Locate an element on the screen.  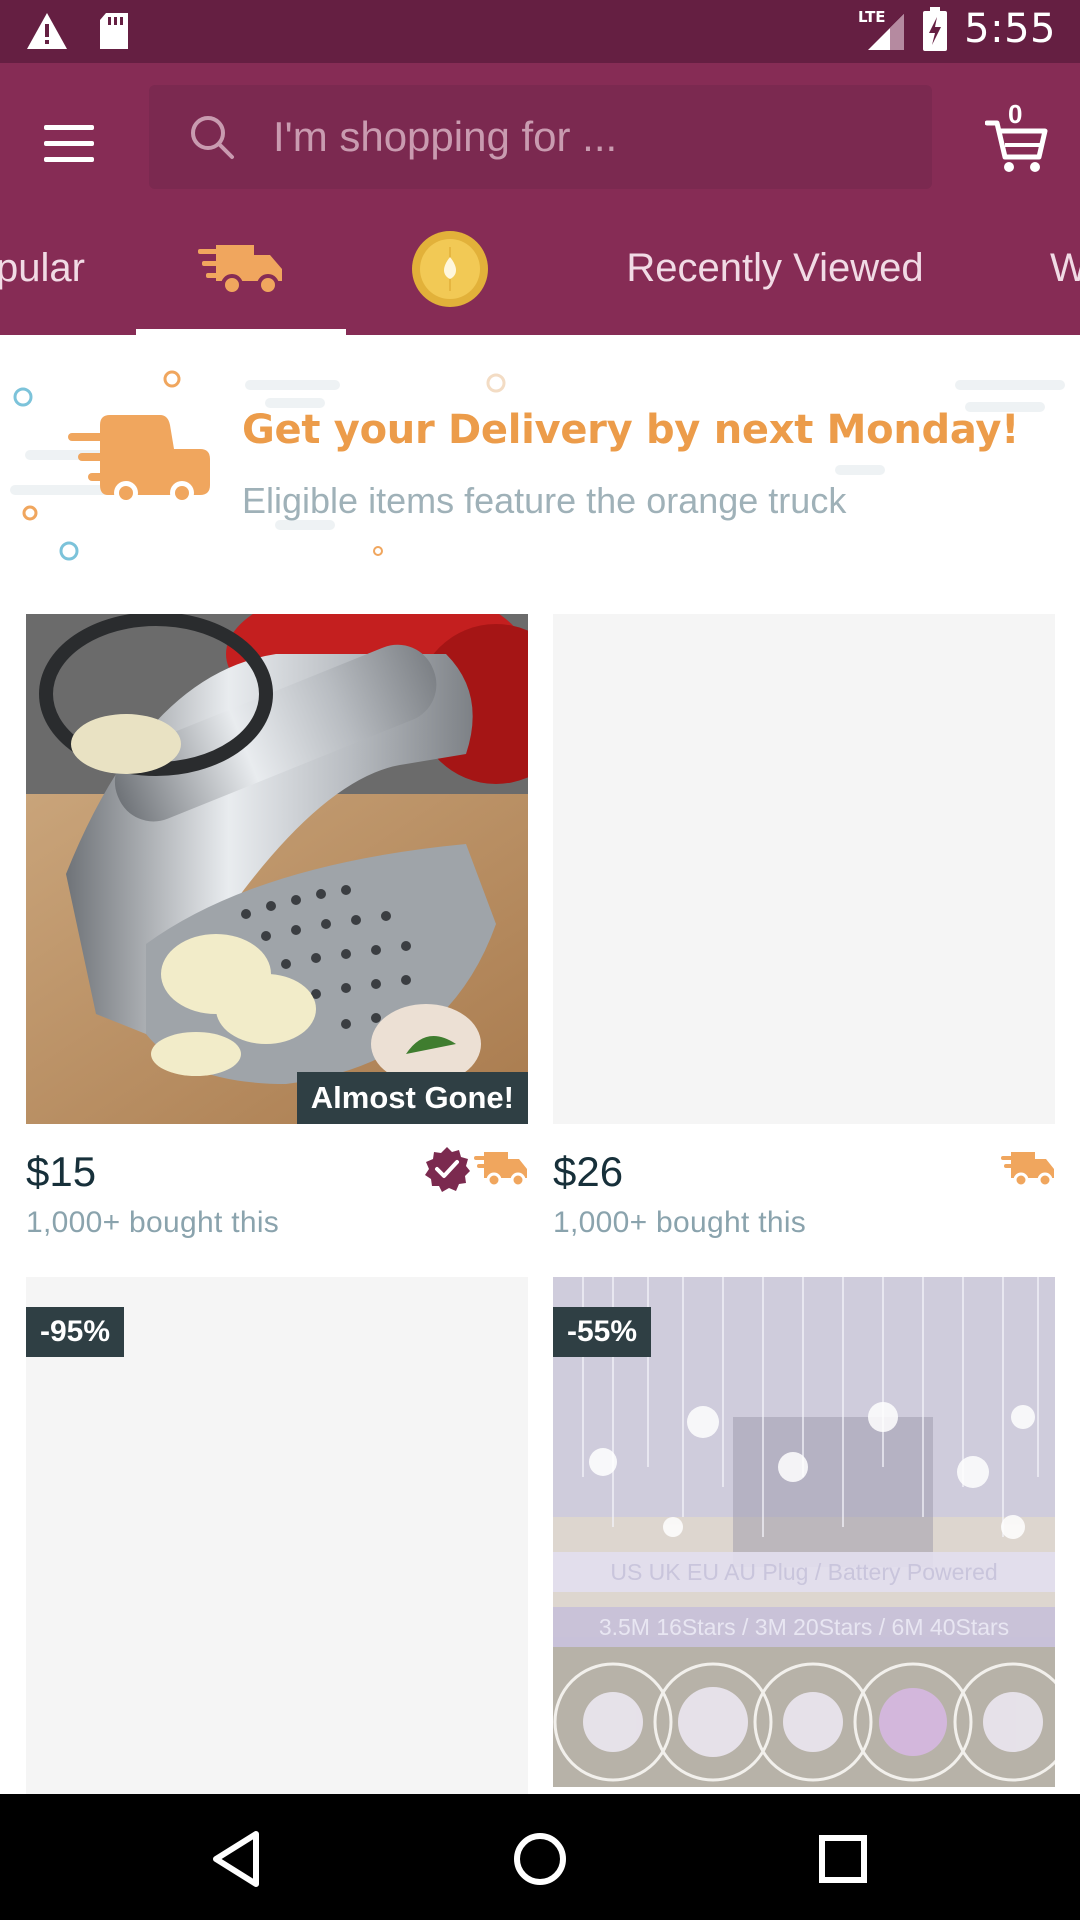
discount-badge: -95% is located at coordinates (75, 1332).